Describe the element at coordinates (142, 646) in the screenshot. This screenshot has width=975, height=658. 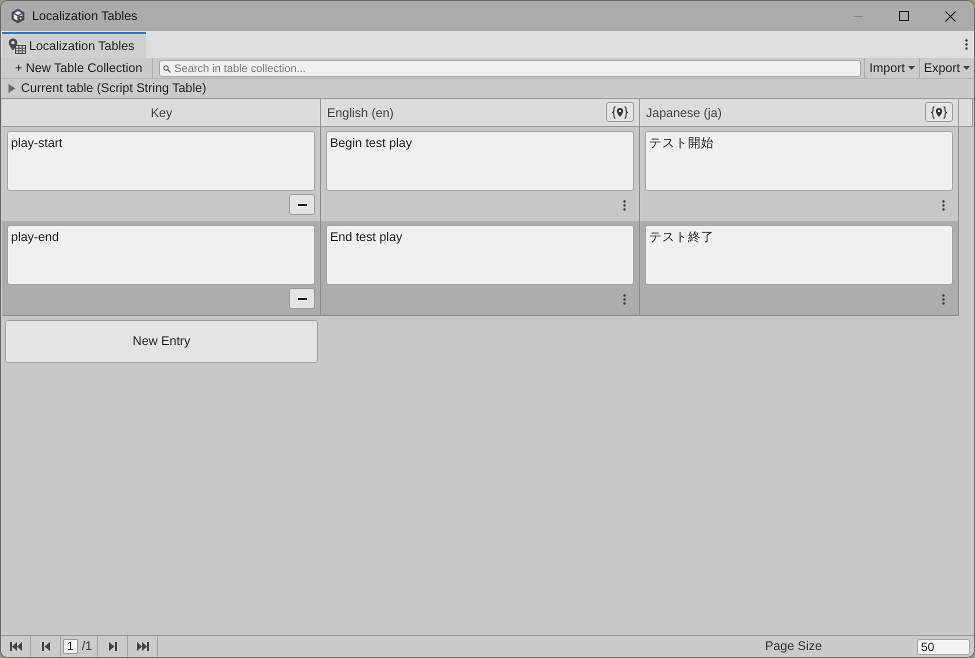
I see `skip-to-end-icon` at that location.